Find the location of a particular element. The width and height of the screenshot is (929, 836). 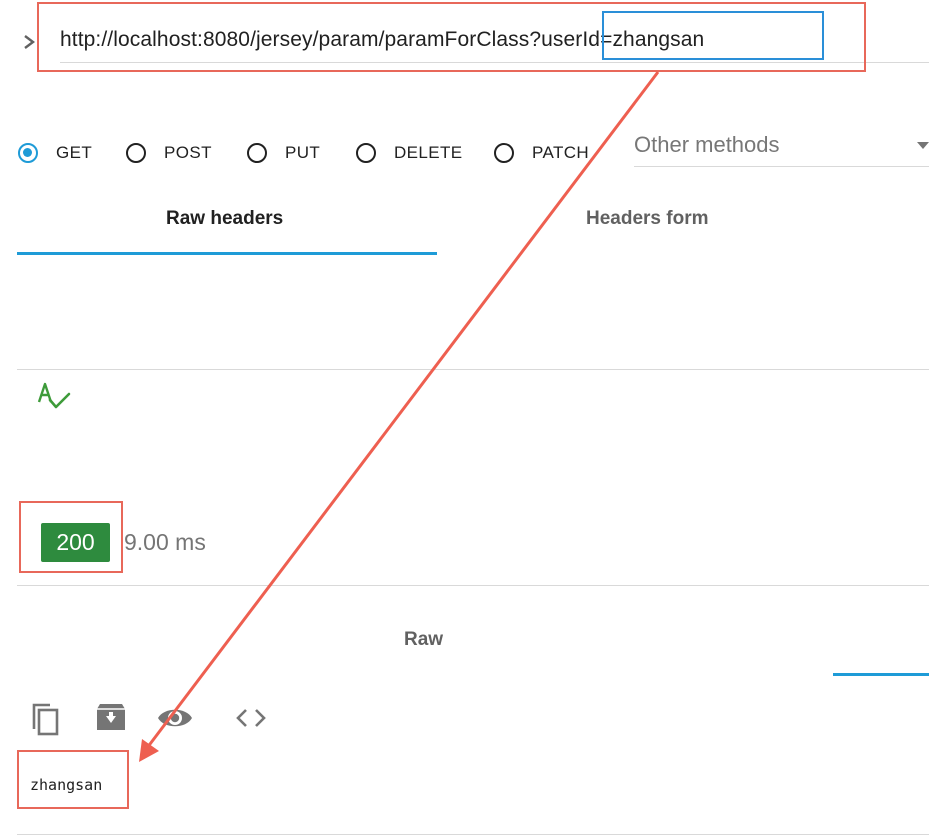

tab-raw-headers: Raw headers is located at coordinates (224, 219).